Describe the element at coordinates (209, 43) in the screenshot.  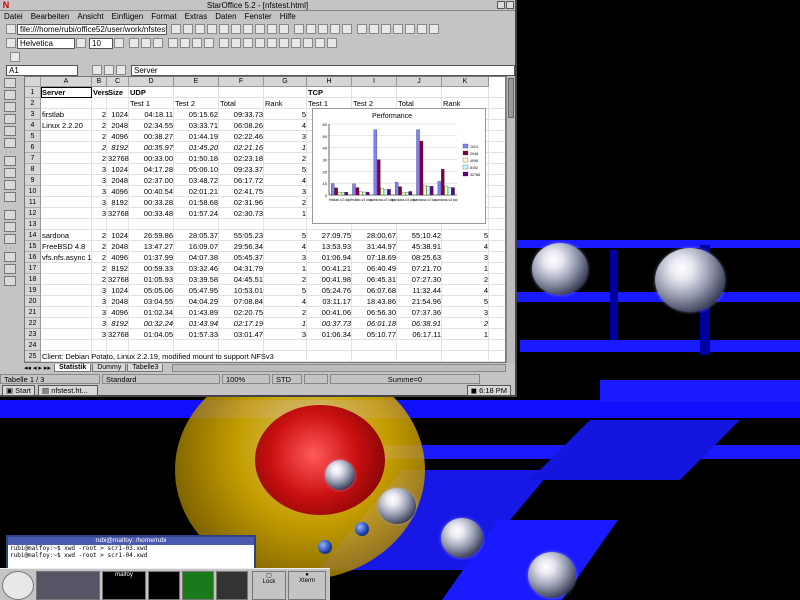
I see `justify-icon` at that location.